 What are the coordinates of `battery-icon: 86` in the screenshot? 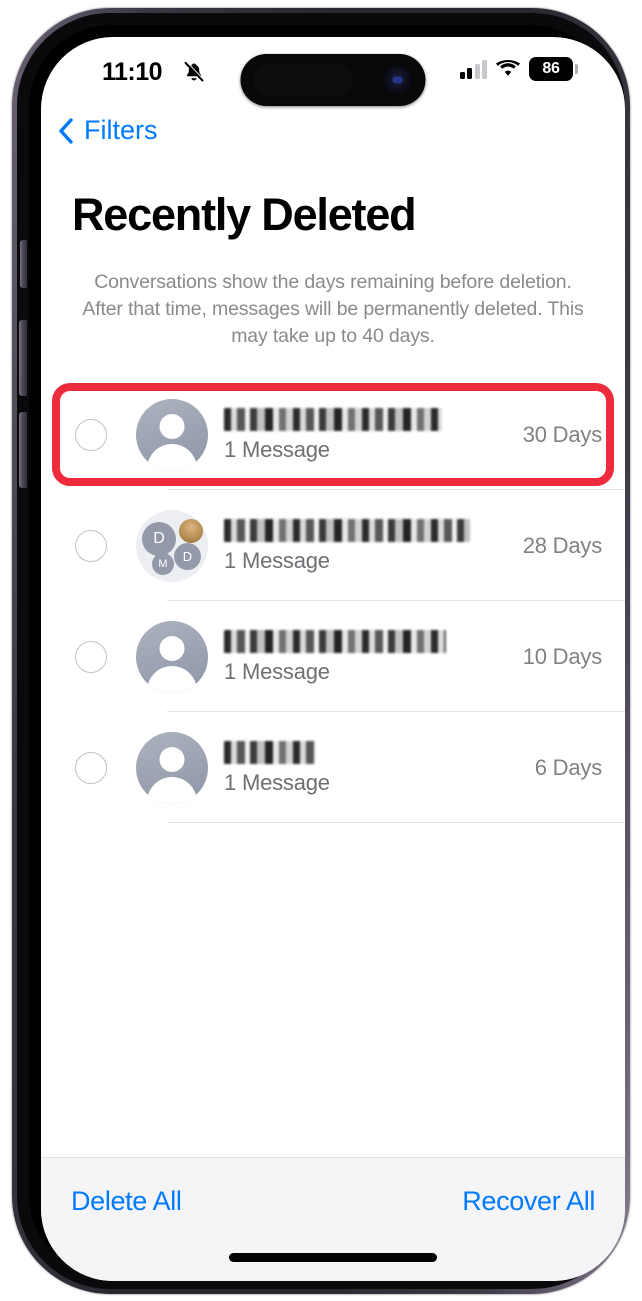 It's located at (553, 69).